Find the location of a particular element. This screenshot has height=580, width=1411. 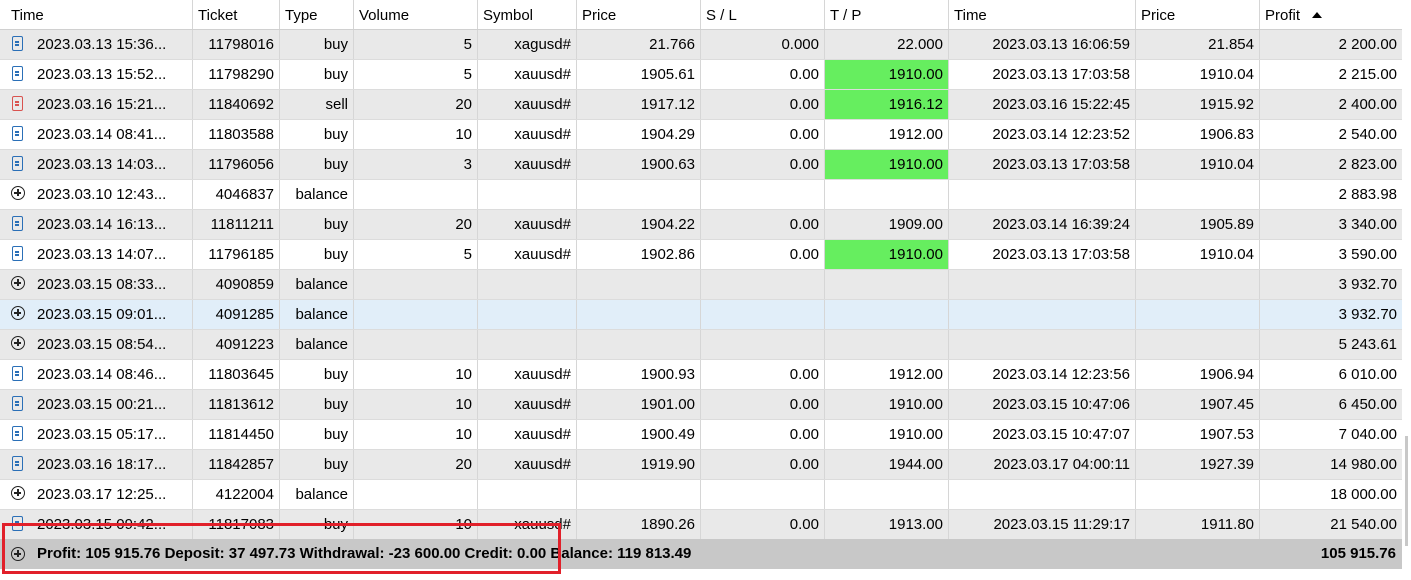

cell-close-time: 2023.03.15 10:47:07 is located at coordinates (1061, 434).